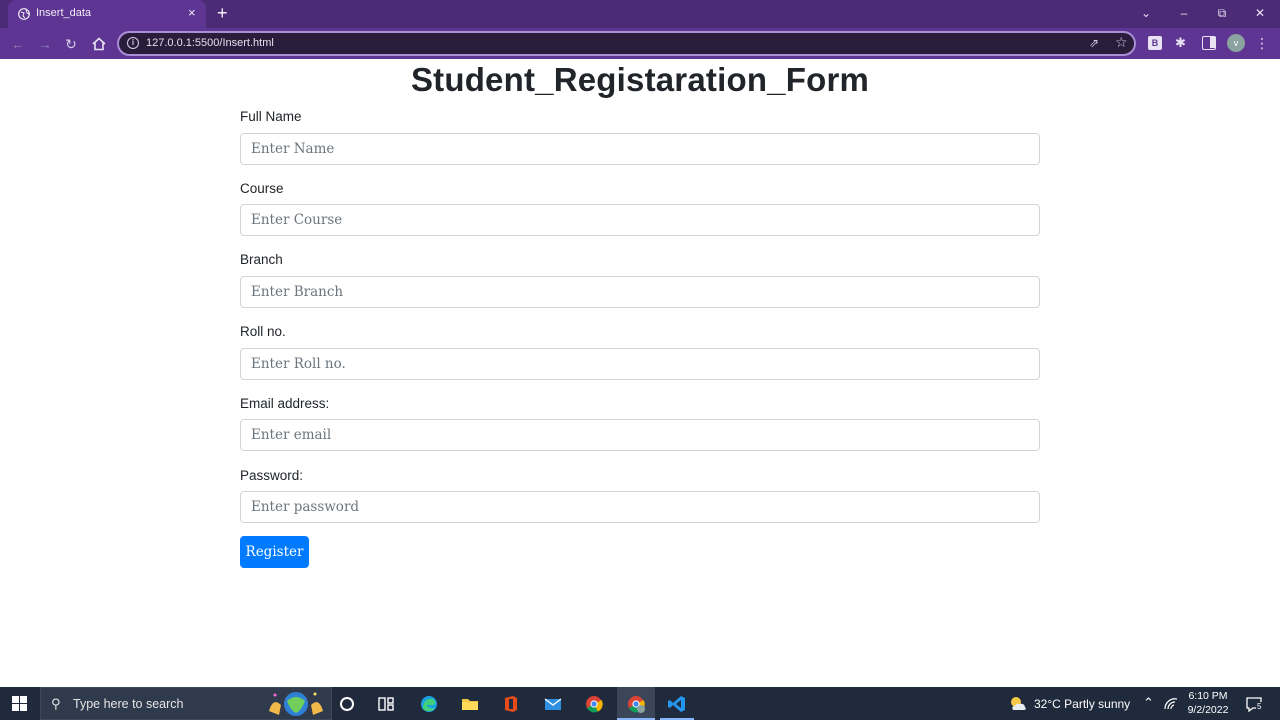 The image size is (1280, 720). What do you see at coordinates (18, 44) in the screenshot?
I see `back-icon: ←` at bounding box center [18, 44].